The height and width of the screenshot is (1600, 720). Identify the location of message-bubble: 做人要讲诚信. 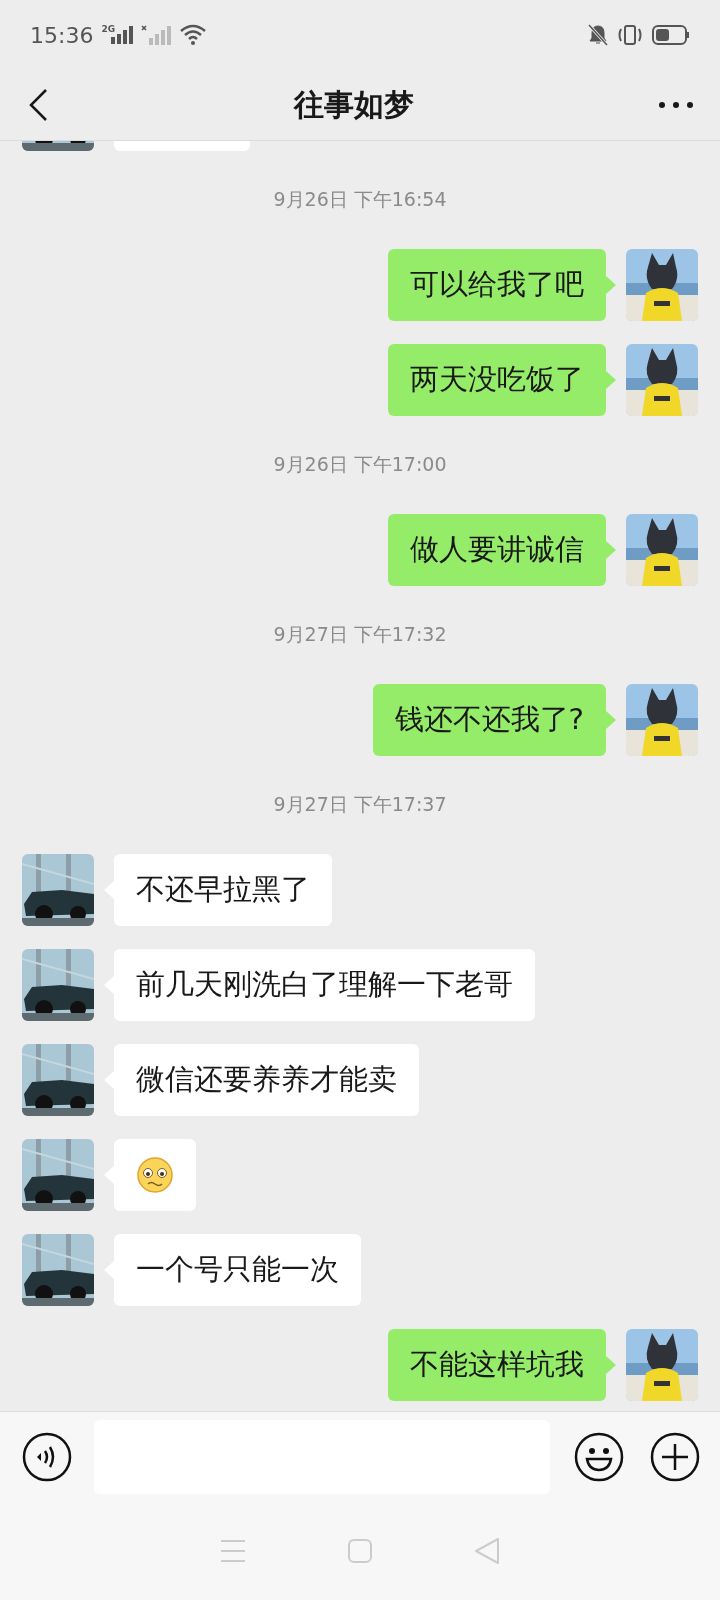
(497, 550).